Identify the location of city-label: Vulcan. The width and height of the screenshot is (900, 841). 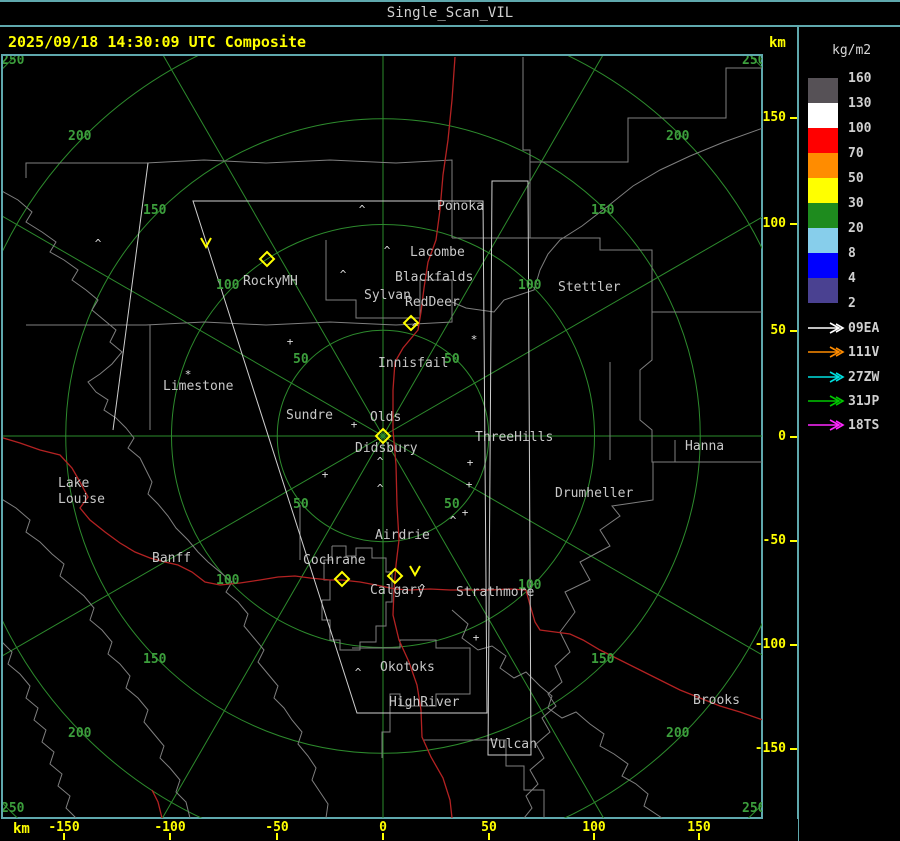
(513, 744).